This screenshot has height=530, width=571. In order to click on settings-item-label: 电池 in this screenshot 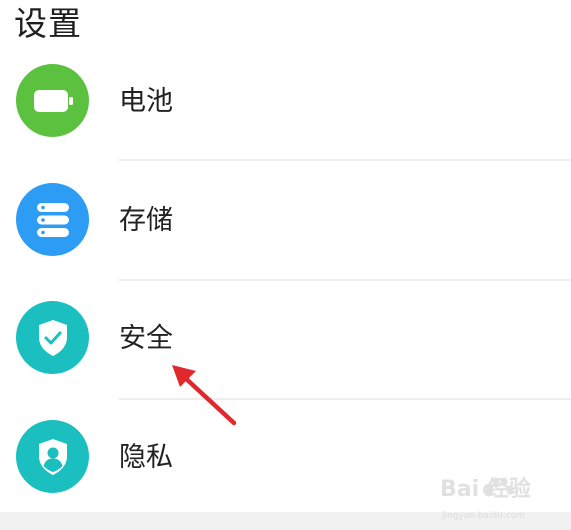, I will do `click(146, 101)`.